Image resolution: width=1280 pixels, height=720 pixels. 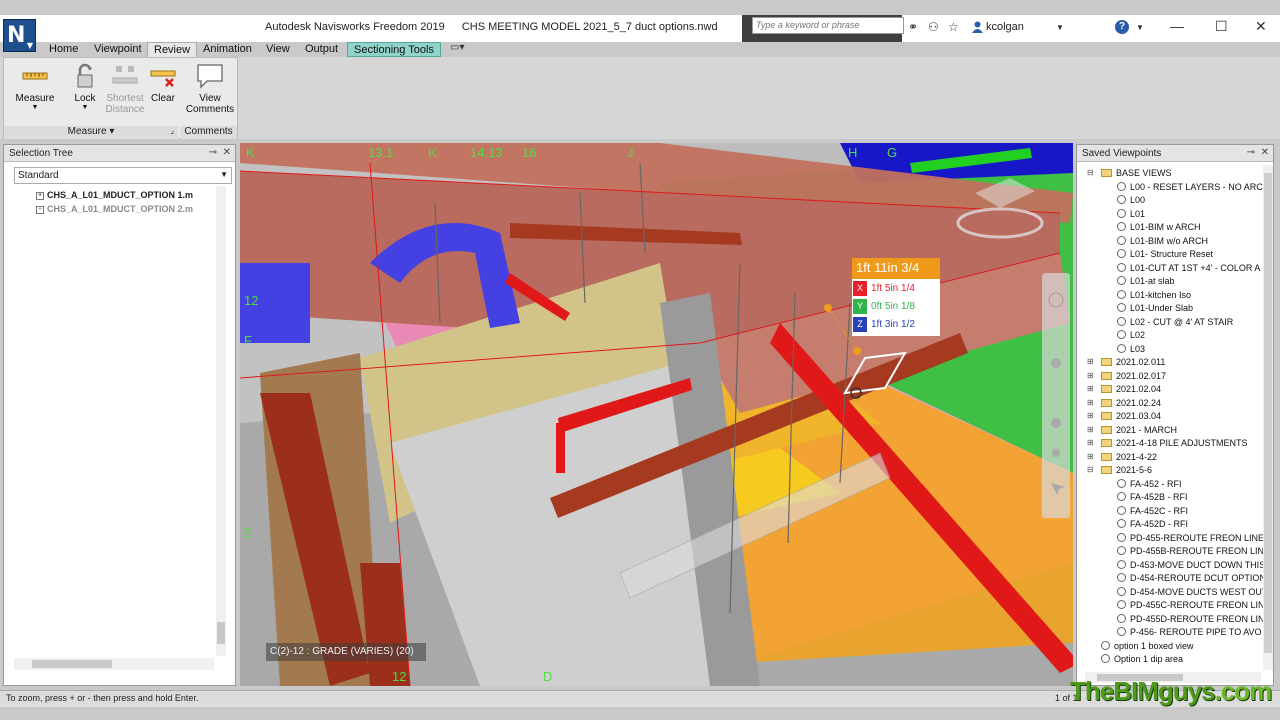 I want to click on viewpoint-folder: ⊞ 2021.02.04, so click(x=1124, y=390).